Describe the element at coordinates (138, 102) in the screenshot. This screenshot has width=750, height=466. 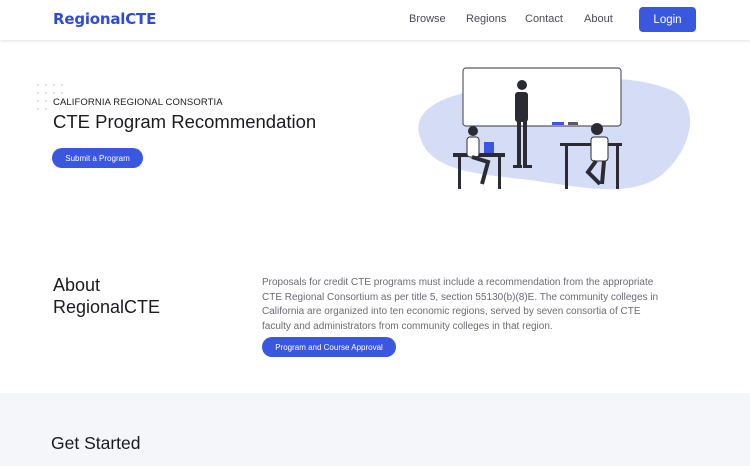
I see `hero-eyebrow: CALIFORNIA REGIONAL CONSORTIA` at that location.